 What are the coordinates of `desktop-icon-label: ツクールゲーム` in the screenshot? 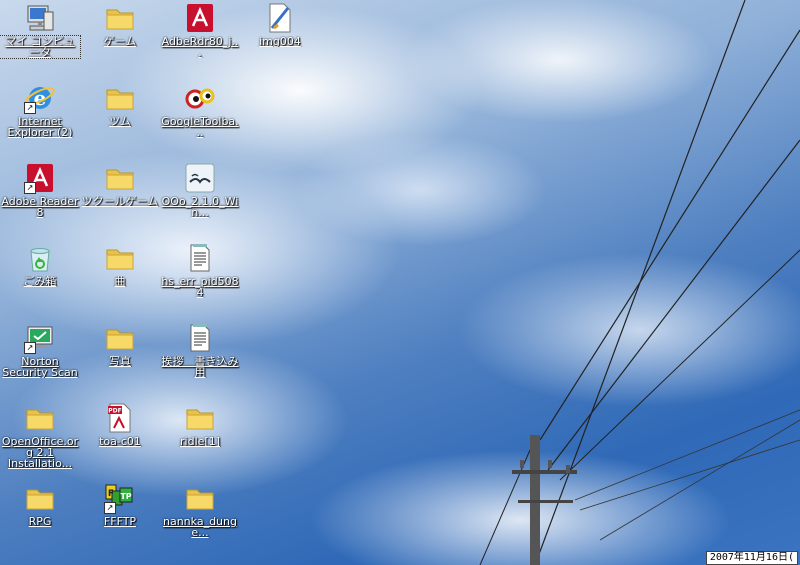 It's located at (120, 201).